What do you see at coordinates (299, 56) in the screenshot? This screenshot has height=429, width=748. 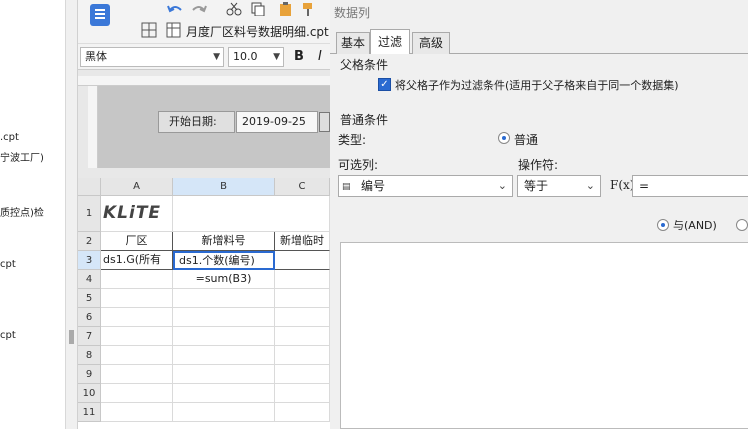 I see `bold-button: B` at bounding box center [299, 56].